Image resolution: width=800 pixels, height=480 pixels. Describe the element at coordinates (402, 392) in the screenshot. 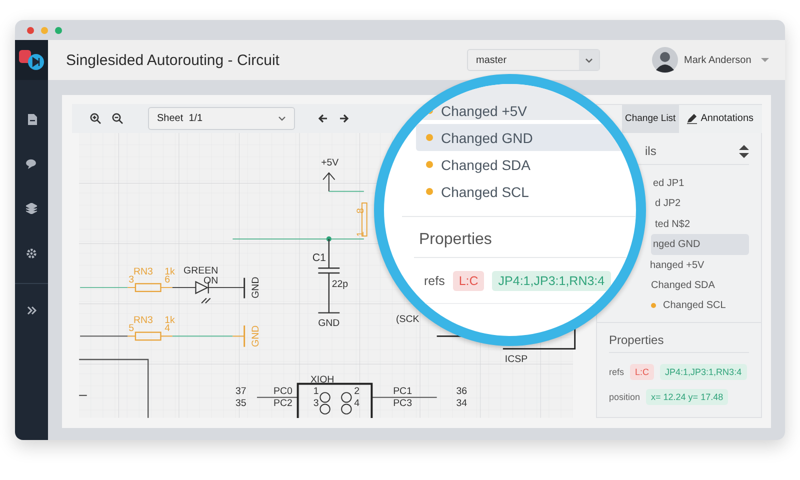

I see `net-label: PC1` at that location.